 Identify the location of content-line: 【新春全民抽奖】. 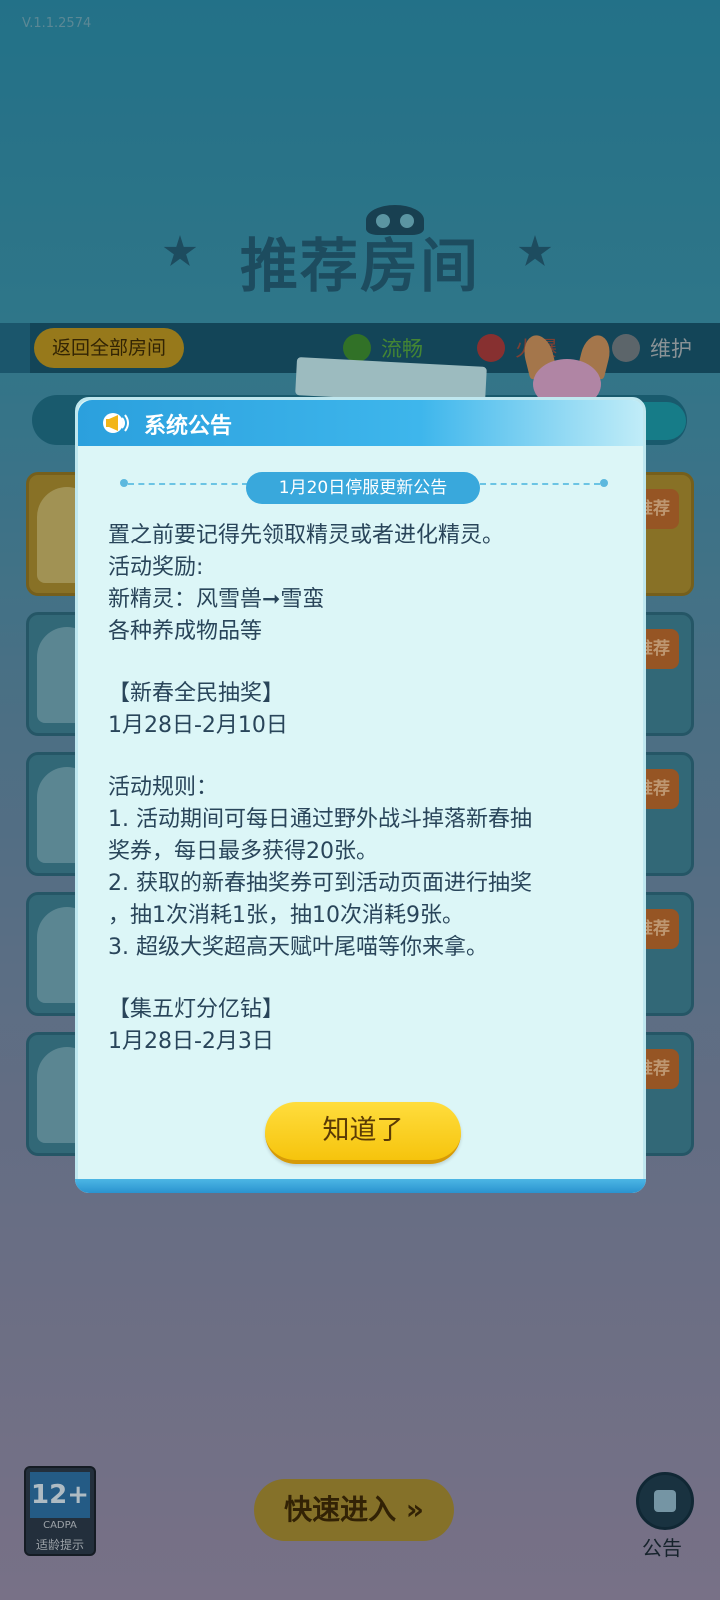
(196, 693).